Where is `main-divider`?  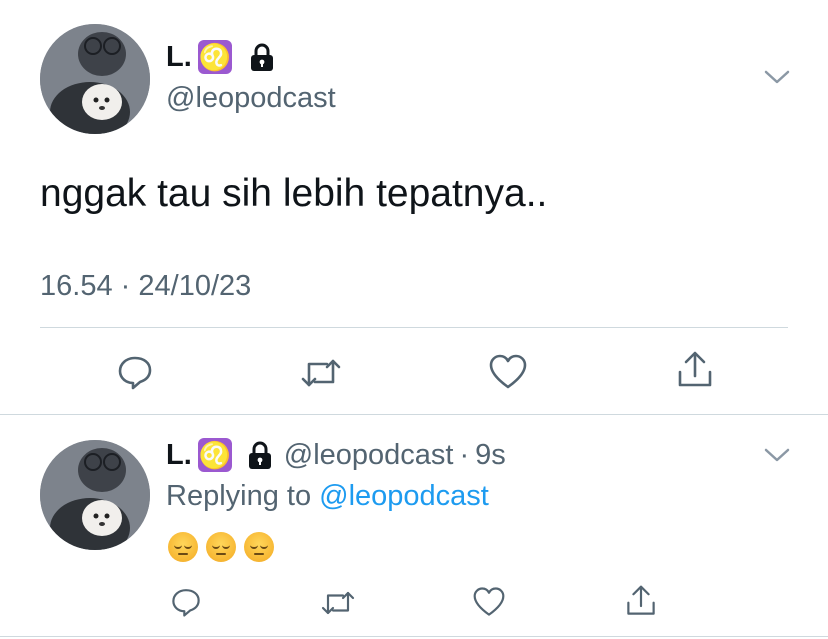
main-divider is located at coordinates (414, 327).